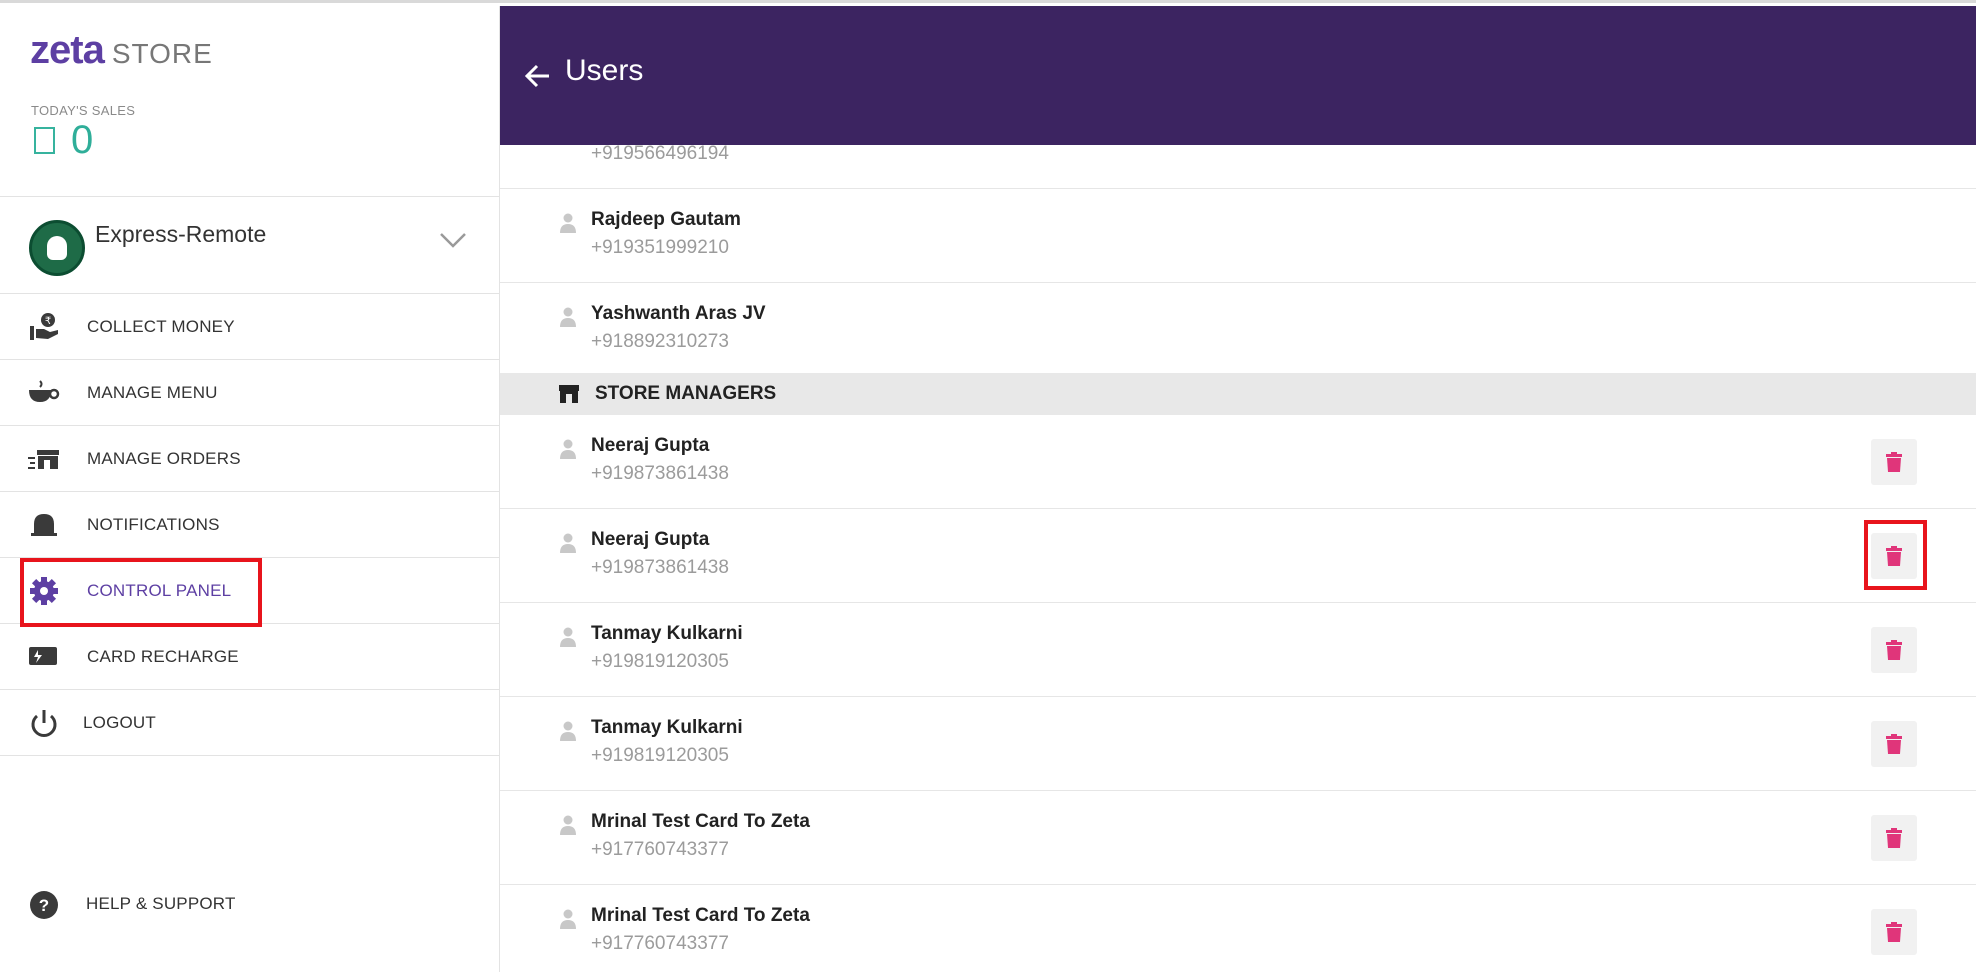 The width and height of the screenshot is (1976, 972). I want to click on page-title: Users, so click(604, 70).